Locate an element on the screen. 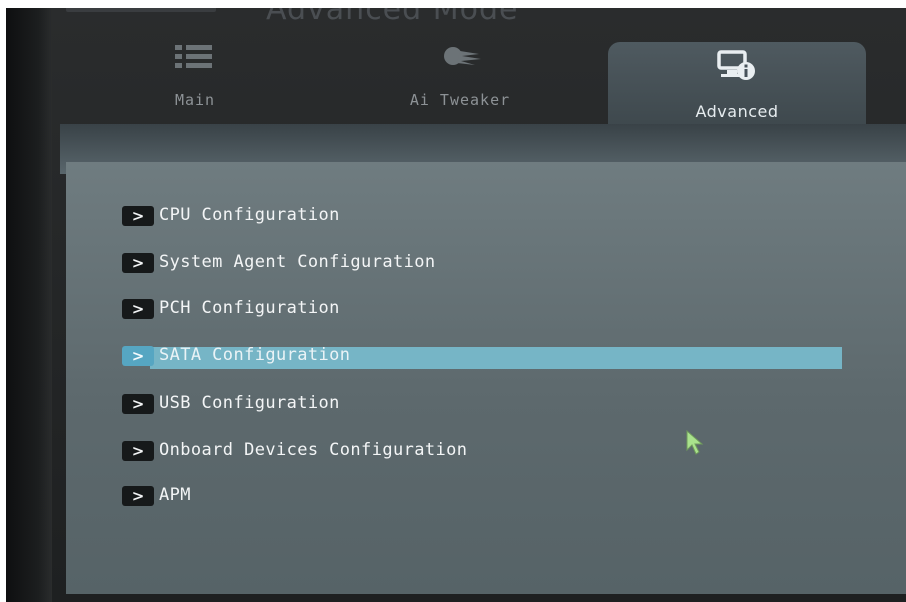 The image size is (906, 602). menu-item-label: APM is located at coordinates (175, 495).